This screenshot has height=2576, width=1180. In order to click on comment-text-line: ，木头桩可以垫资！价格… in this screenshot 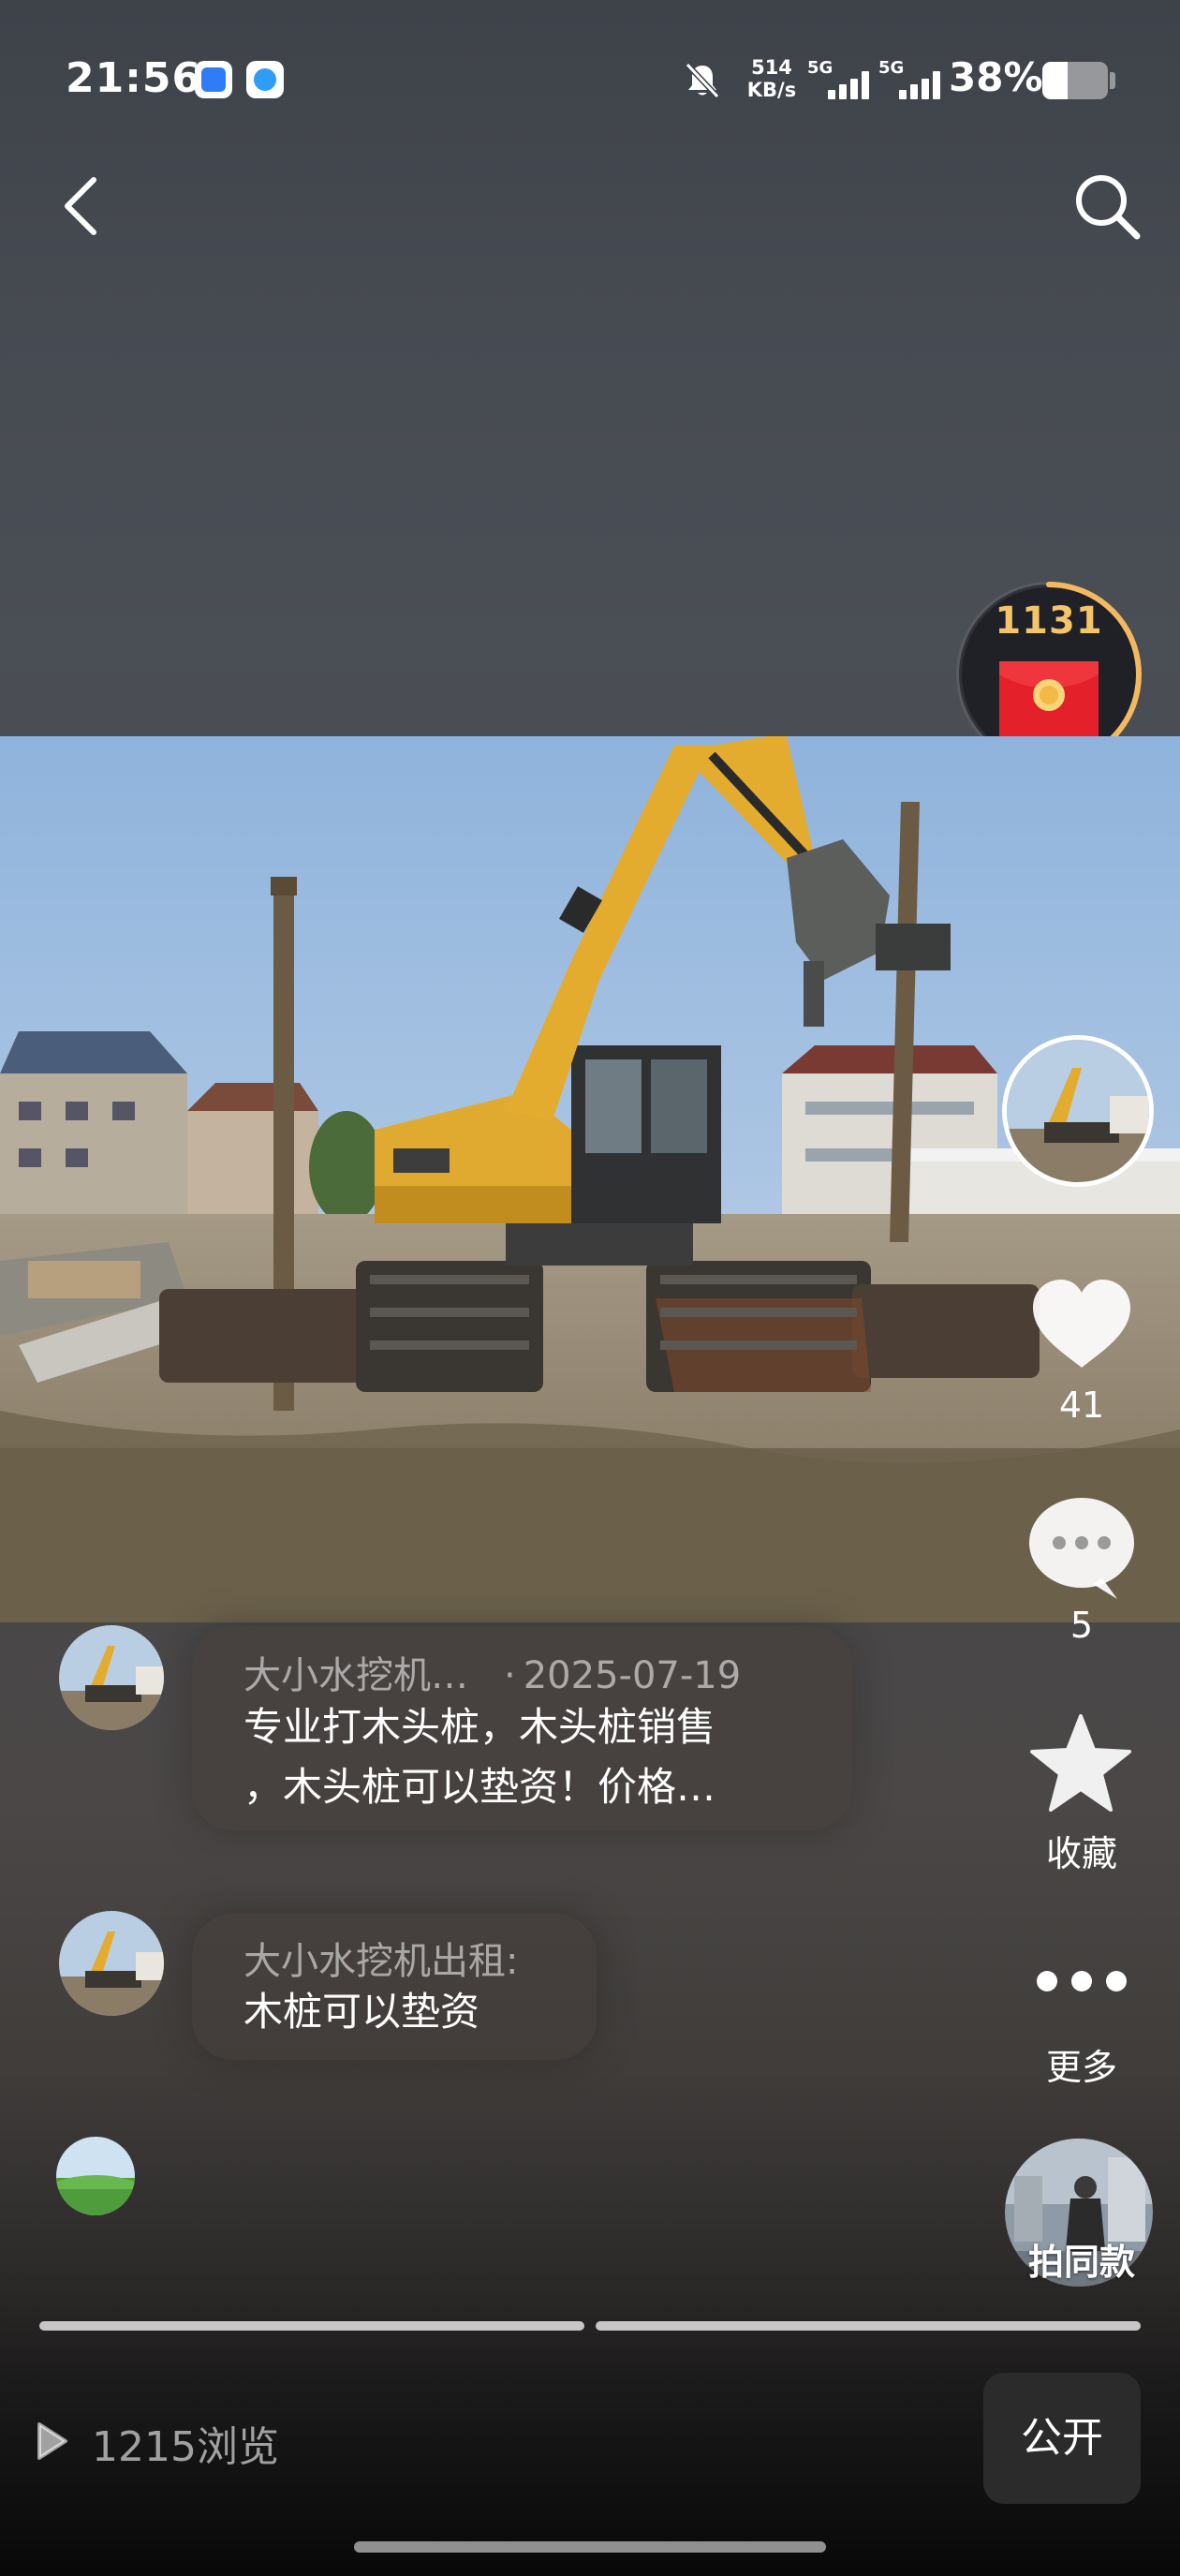, I will do `click(479, 1787)`.